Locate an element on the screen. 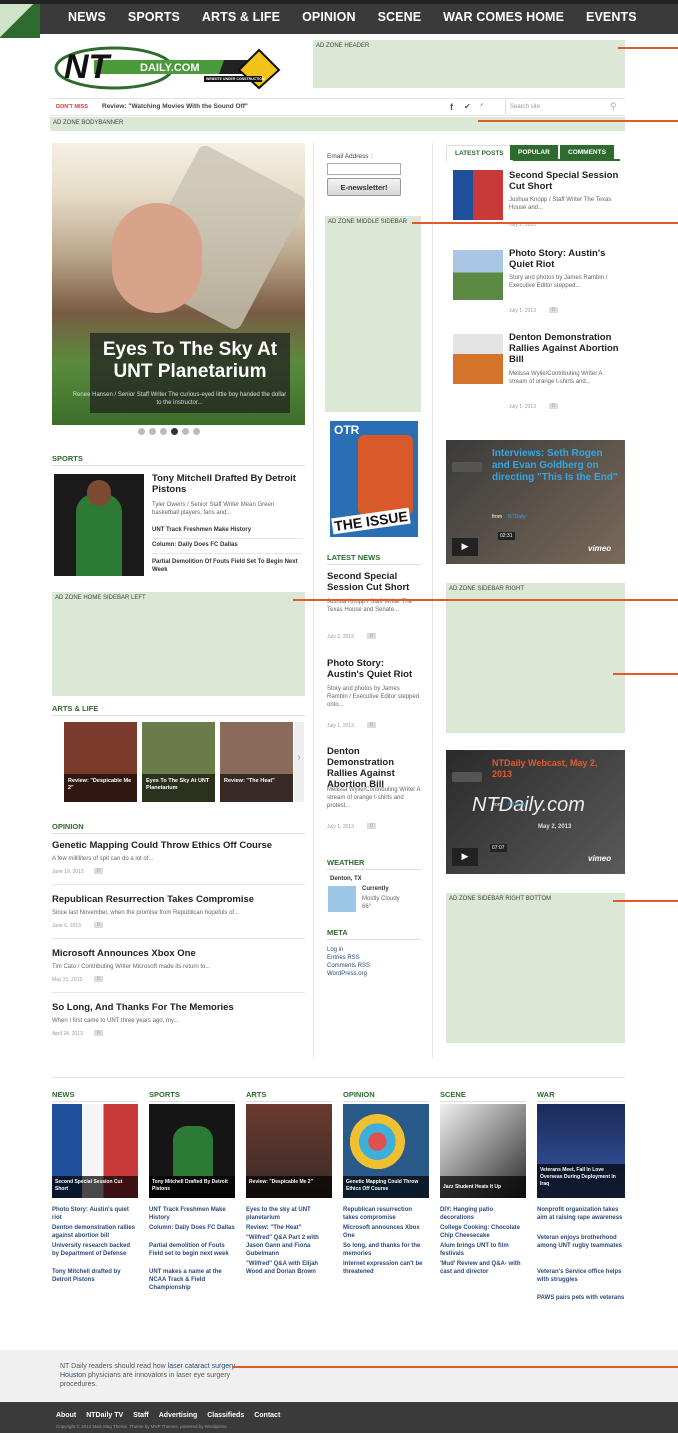 Image resolution: width=678 pixels, height=1433 pixels. video-source: NTDaily is located at coordinates (517, 517).